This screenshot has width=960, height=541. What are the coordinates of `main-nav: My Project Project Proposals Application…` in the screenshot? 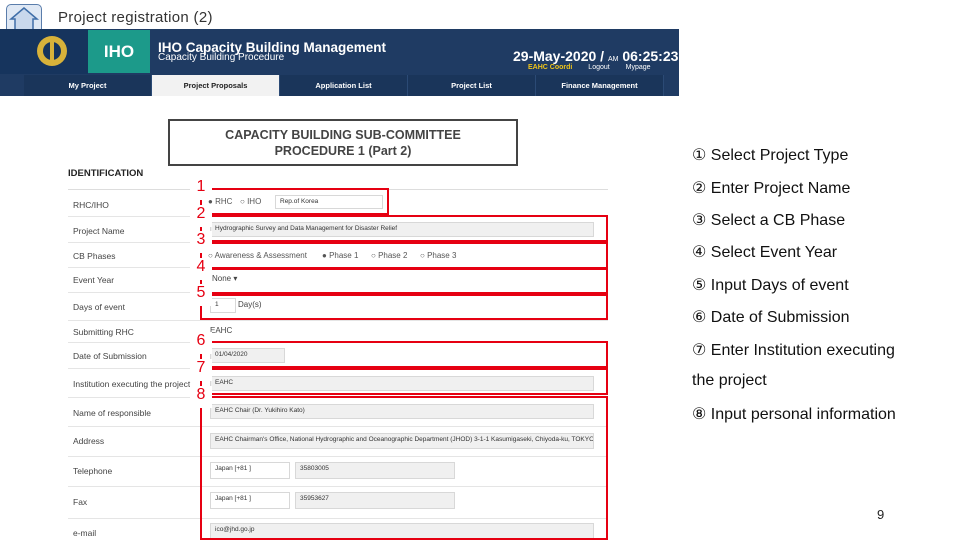 It's located at (344, 85).